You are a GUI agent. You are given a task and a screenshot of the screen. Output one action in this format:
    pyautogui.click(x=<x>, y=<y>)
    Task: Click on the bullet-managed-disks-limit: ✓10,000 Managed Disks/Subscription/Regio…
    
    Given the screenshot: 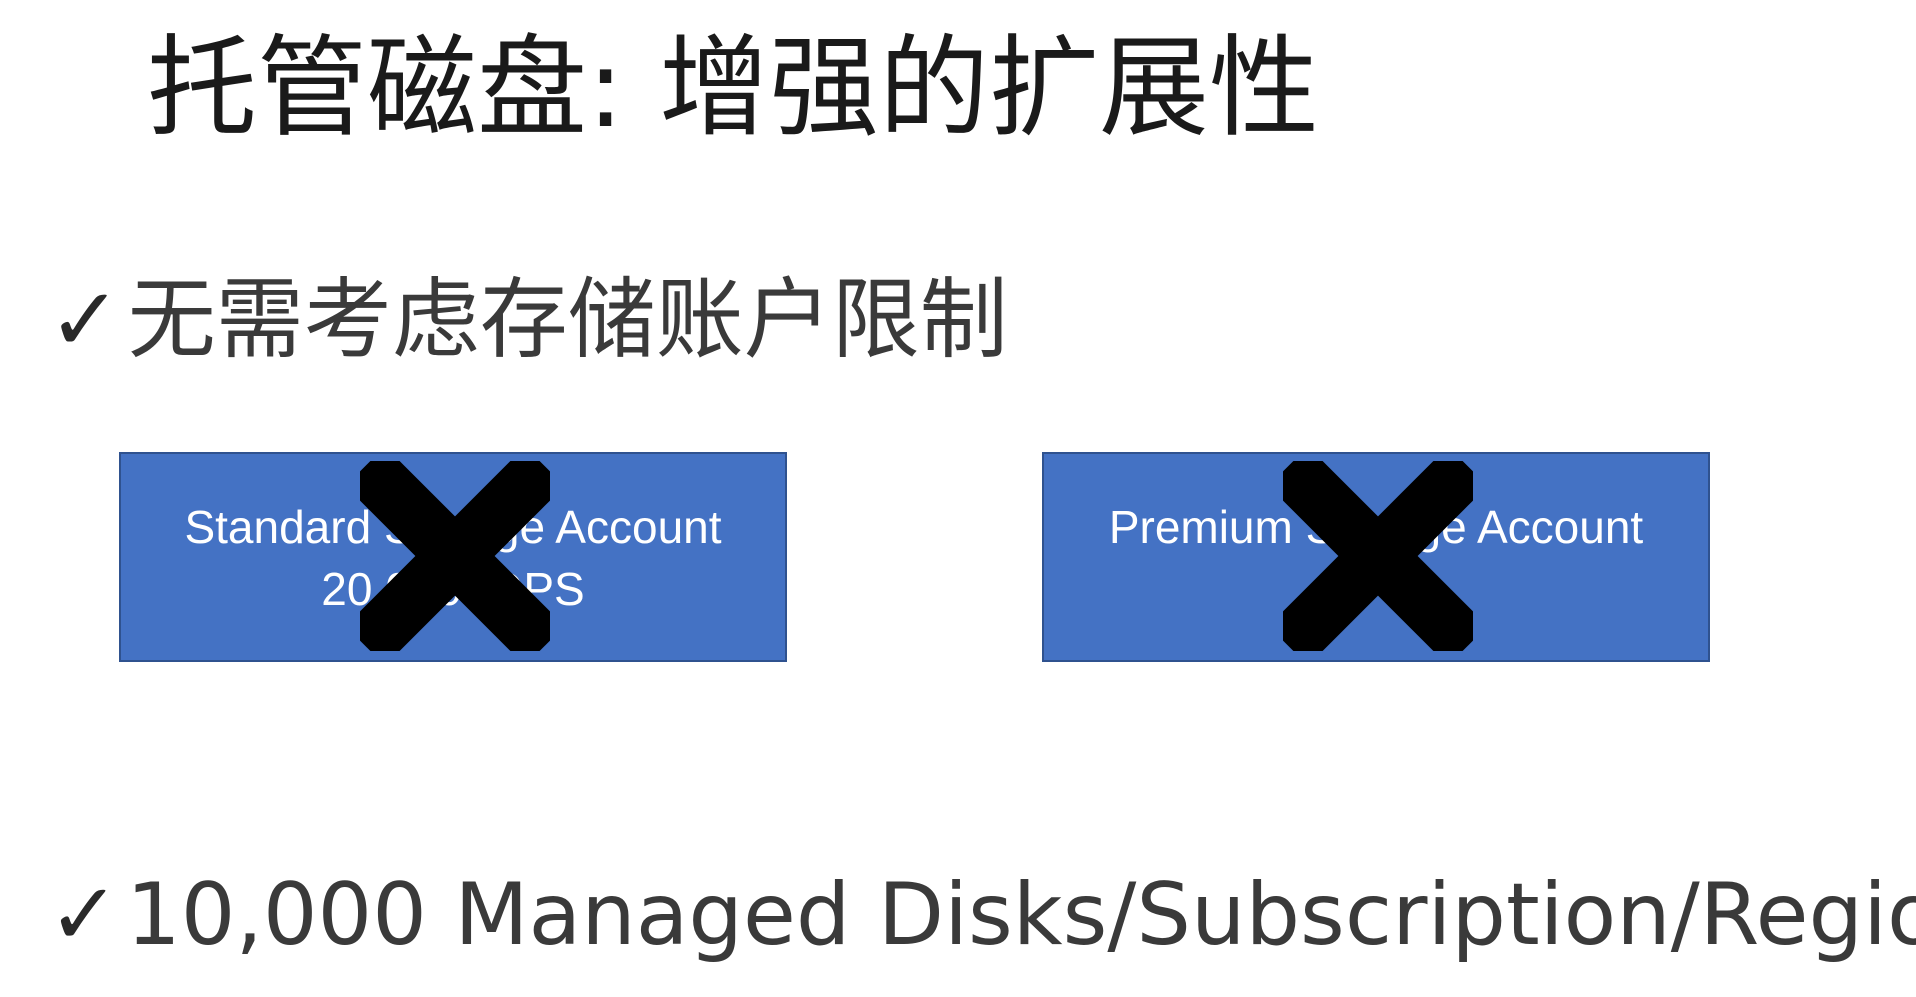 What is the action you would take?
    pyautogui.click(x=982, y=915)
    